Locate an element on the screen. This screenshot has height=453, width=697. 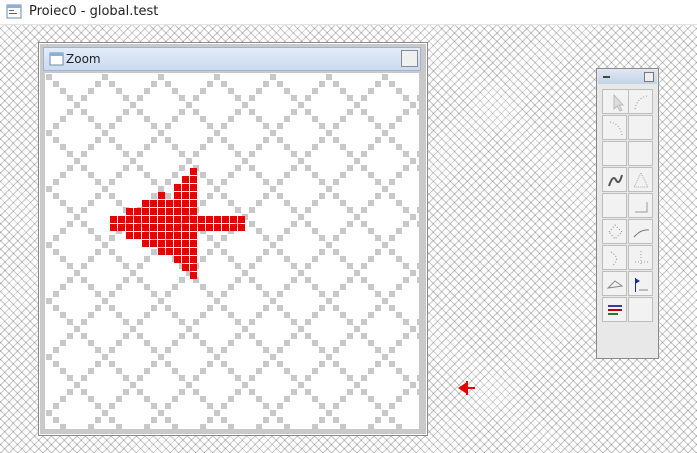
window-icon is located at coordinates (56, 59).